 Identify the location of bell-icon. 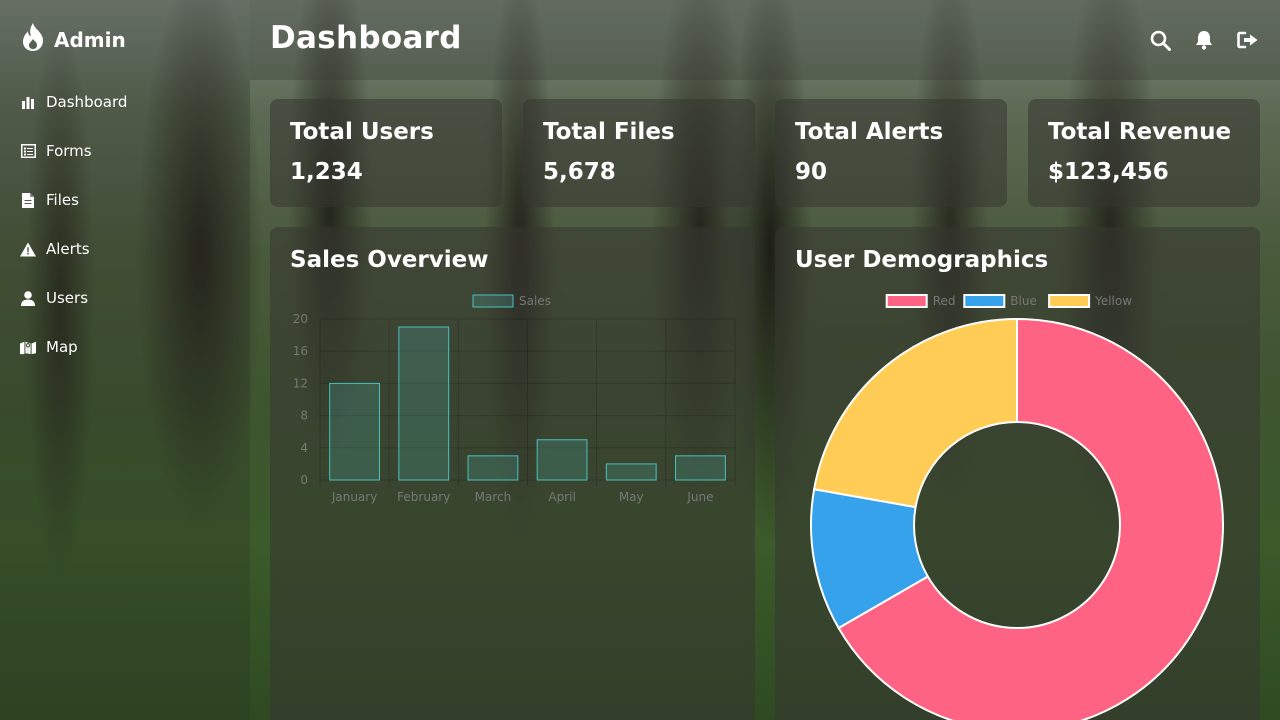
(1204, 40).